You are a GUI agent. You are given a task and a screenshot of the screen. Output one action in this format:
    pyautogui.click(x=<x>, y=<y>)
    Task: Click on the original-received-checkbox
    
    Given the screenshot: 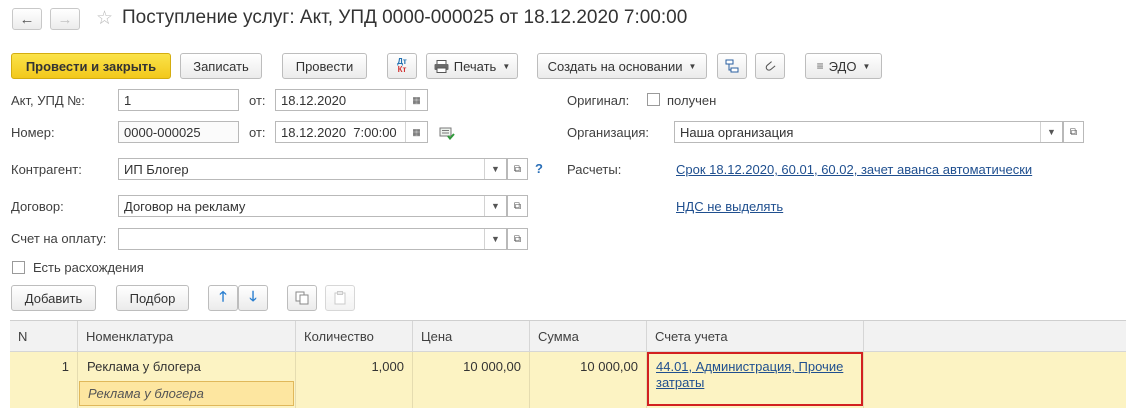 What is the action you would take?
    pyautogui.click(x=653, y=99)
    